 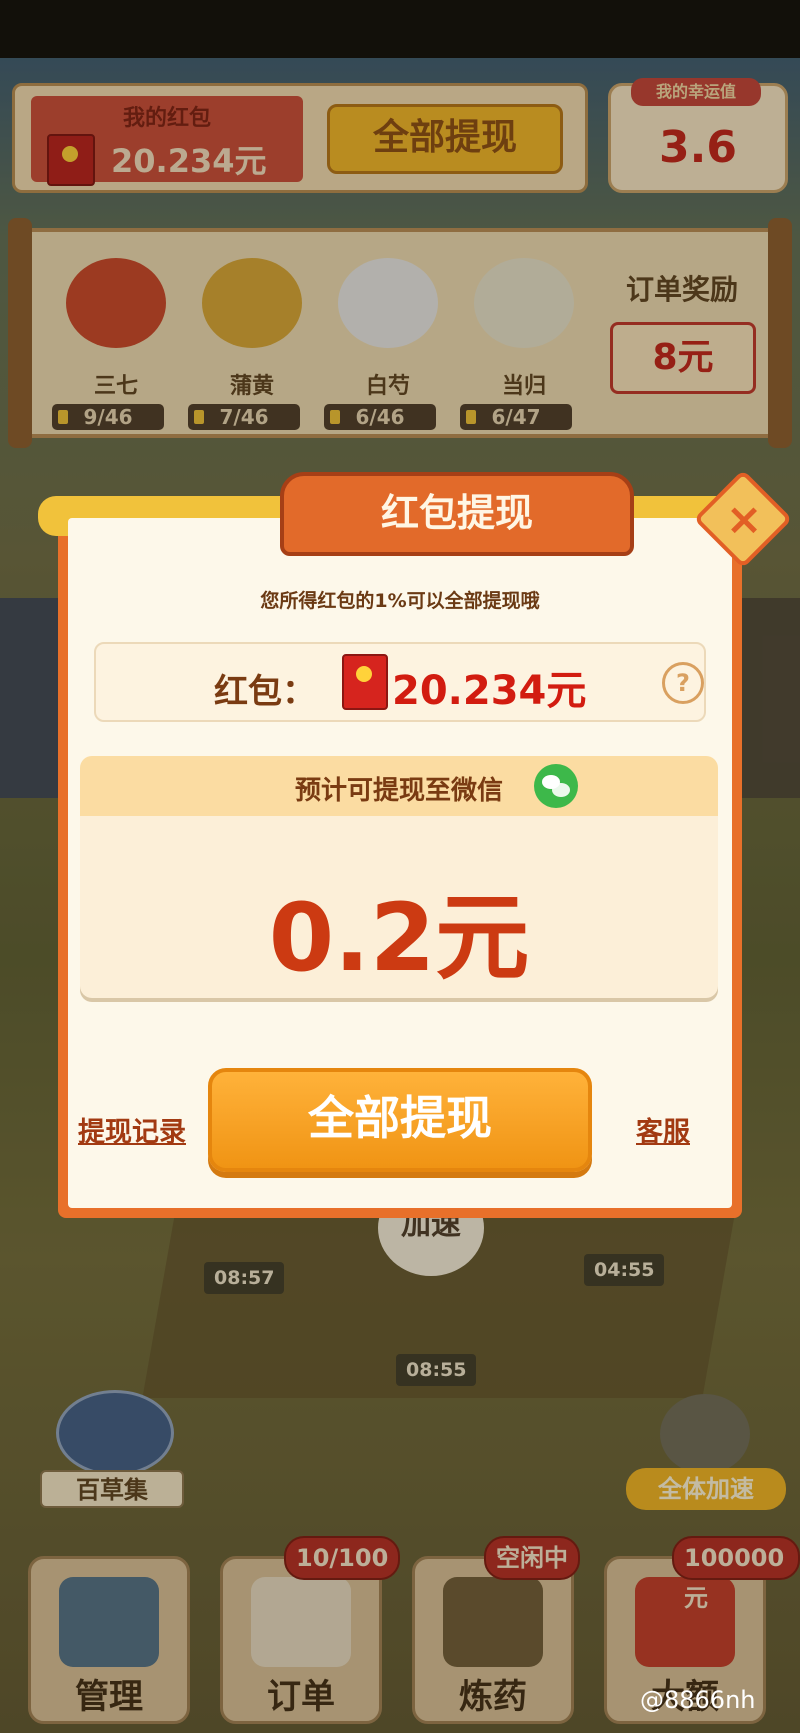 What do you see at coordinates (399, 938) in the screenshot?
I see `estimate-value: 0.2元` at bounding box center [399, 938].